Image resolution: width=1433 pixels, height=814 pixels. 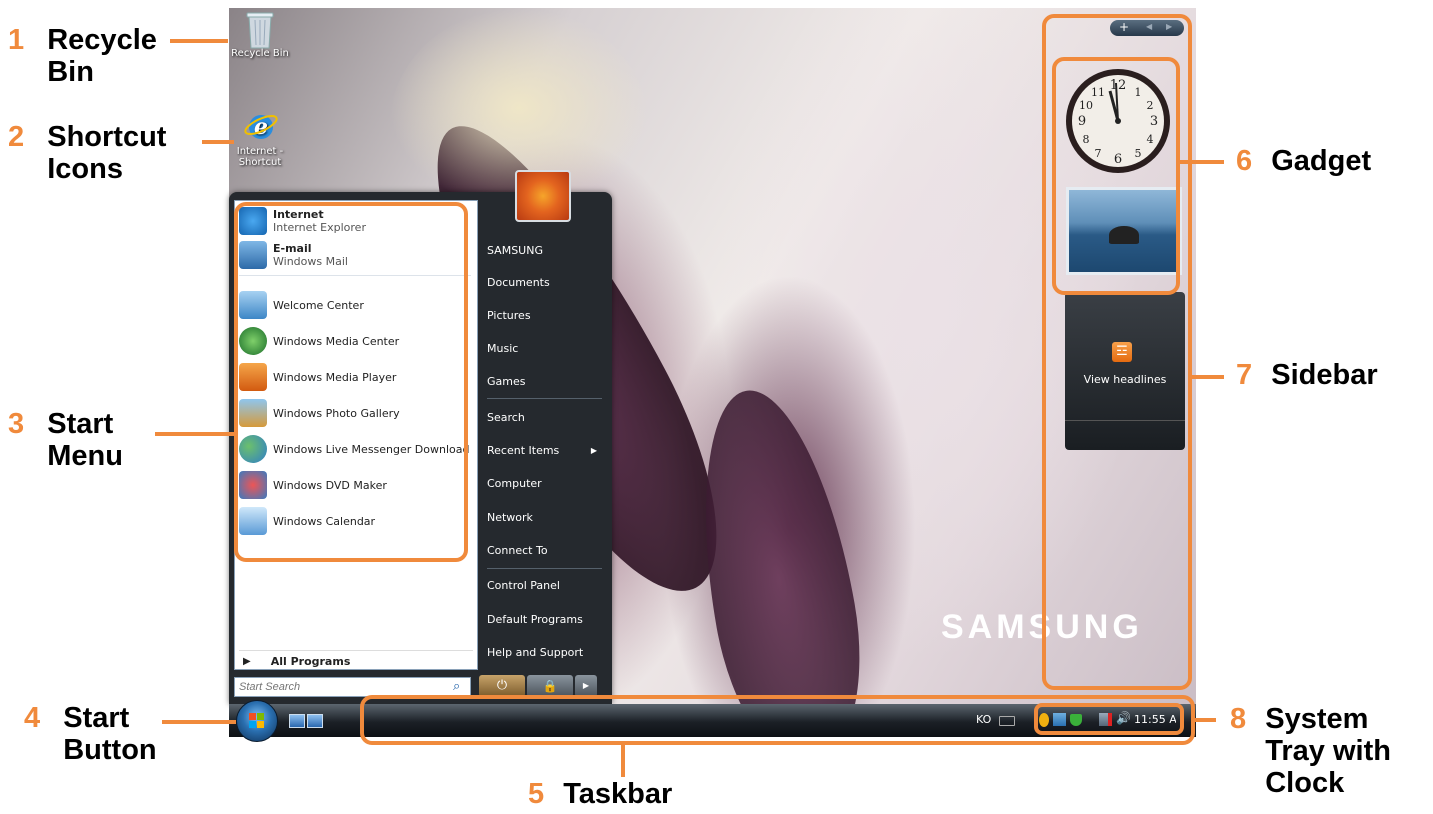 What do you see at coordinates (1321, 161) in the screenshot?
I see `annotation-label: Gadget` at bounding box center [1321, 161].